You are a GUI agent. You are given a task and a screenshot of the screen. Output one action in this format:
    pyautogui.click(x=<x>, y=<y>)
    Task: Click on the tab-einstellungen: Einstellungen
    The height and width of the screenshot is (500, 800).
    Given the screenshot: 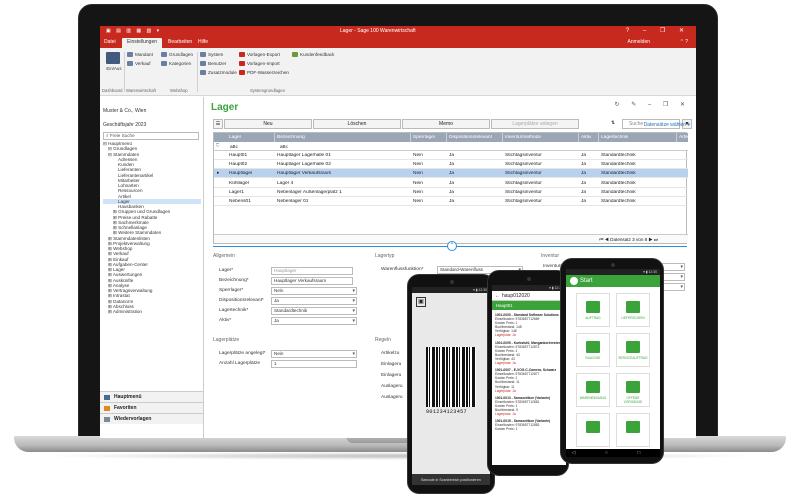 What is the action you would take?
    pyautogui.click(x=142, y=43)
    